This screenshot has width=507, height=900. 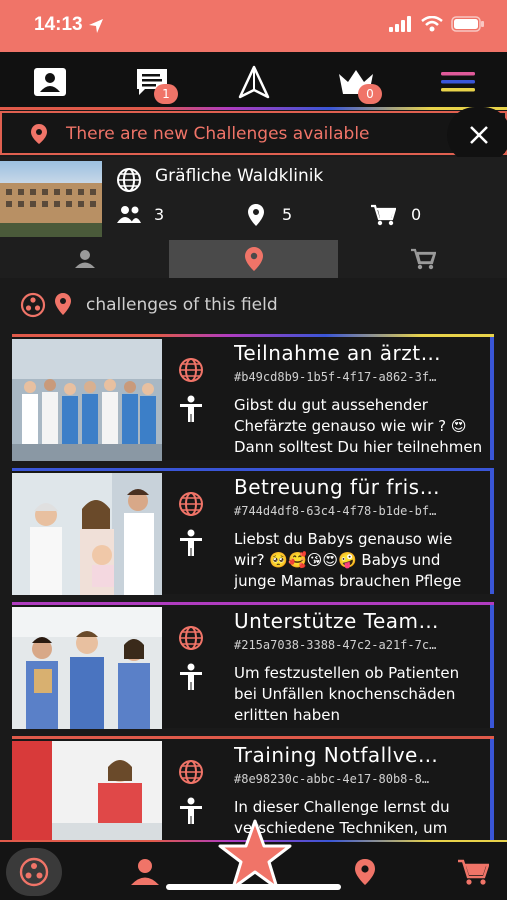 What do you see at coordinates (218, 134) in the screenshot?
I see `banner-text: There are new Challenges available` at bounding box center [218, 134].